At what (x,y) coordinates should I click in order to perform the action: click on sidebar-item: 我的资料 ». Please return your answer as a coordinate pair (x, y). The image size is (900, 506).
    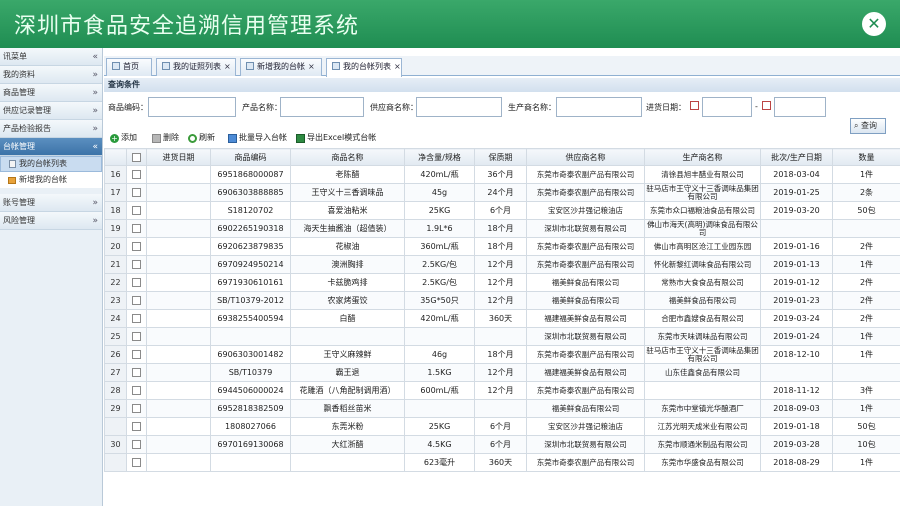
    Looking at the image, I should click on (51, 75).